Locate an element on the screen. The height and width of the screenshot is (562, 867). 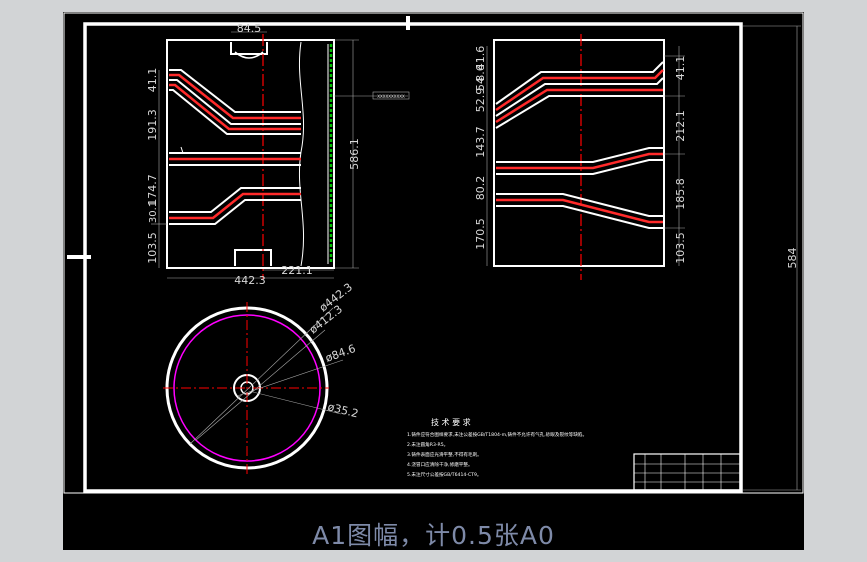
sheet-size-caption: A1图幅，计0.5张A0 is located at coordinates (433, 535).